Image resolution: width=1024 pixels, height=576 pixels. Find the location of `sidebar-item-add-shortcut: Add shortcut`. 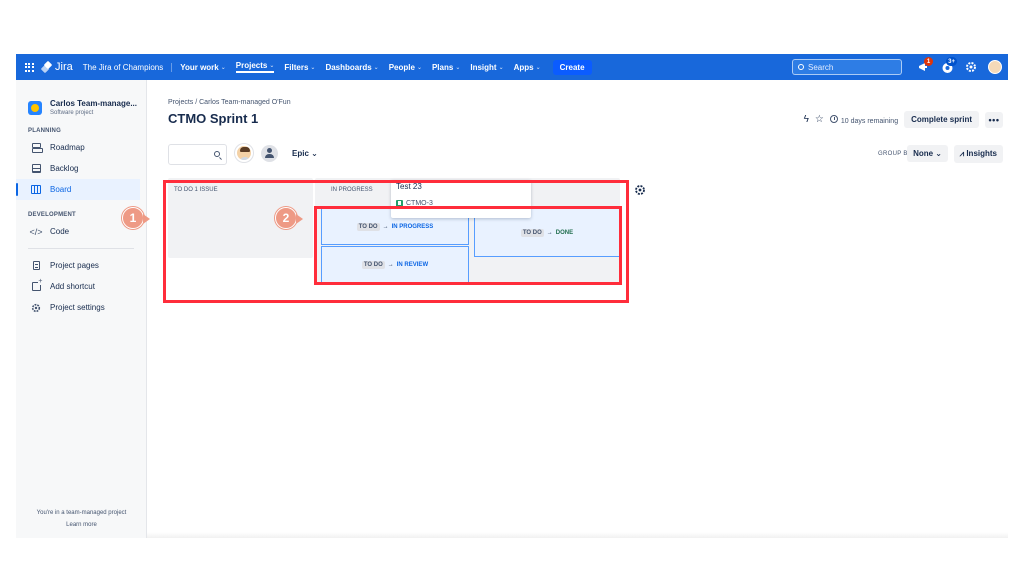

sidebar-item-add-shortcut: Add shortcut is located at coordinates (81, 286).